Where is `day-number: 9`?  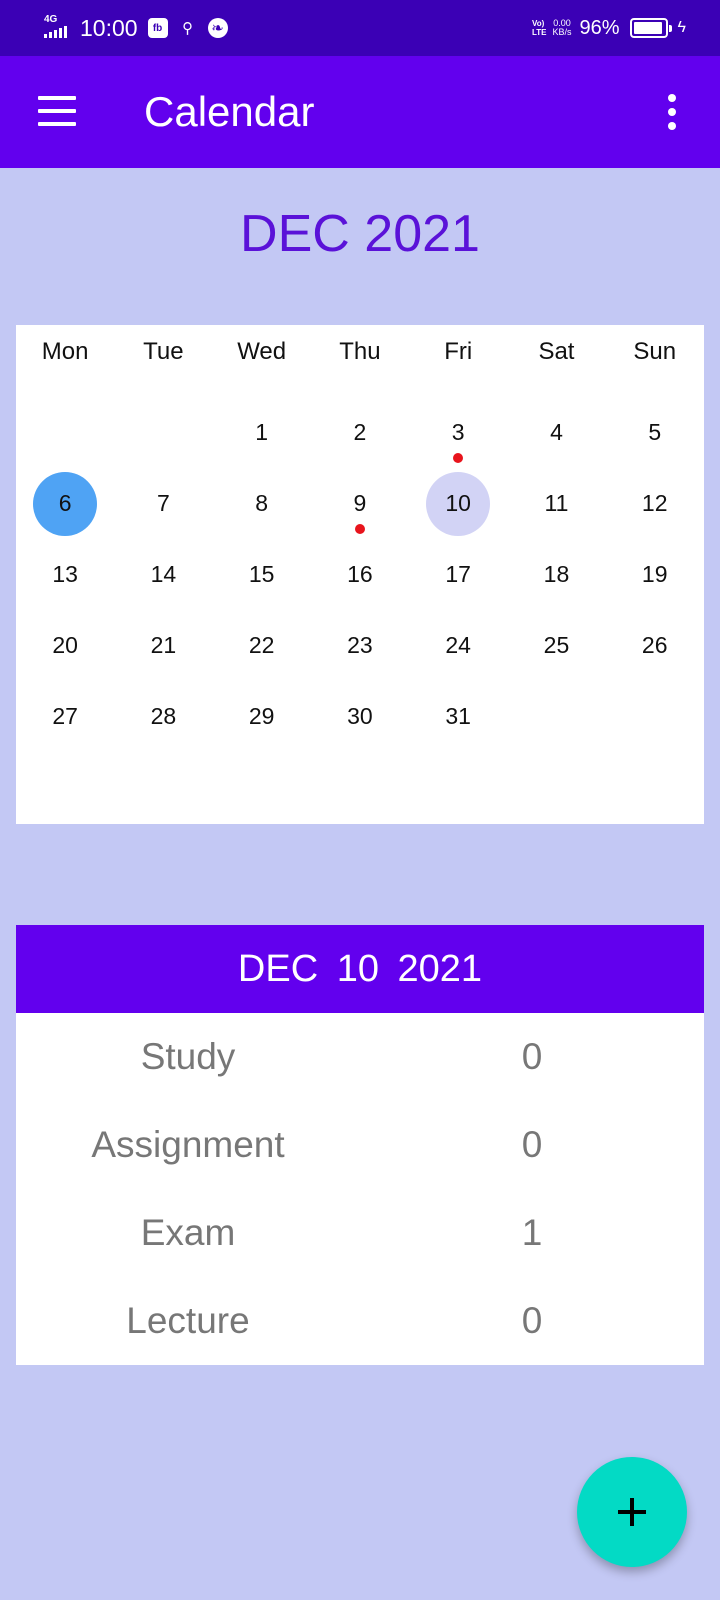
day-number: 9 is located at coordinates (360, 503).